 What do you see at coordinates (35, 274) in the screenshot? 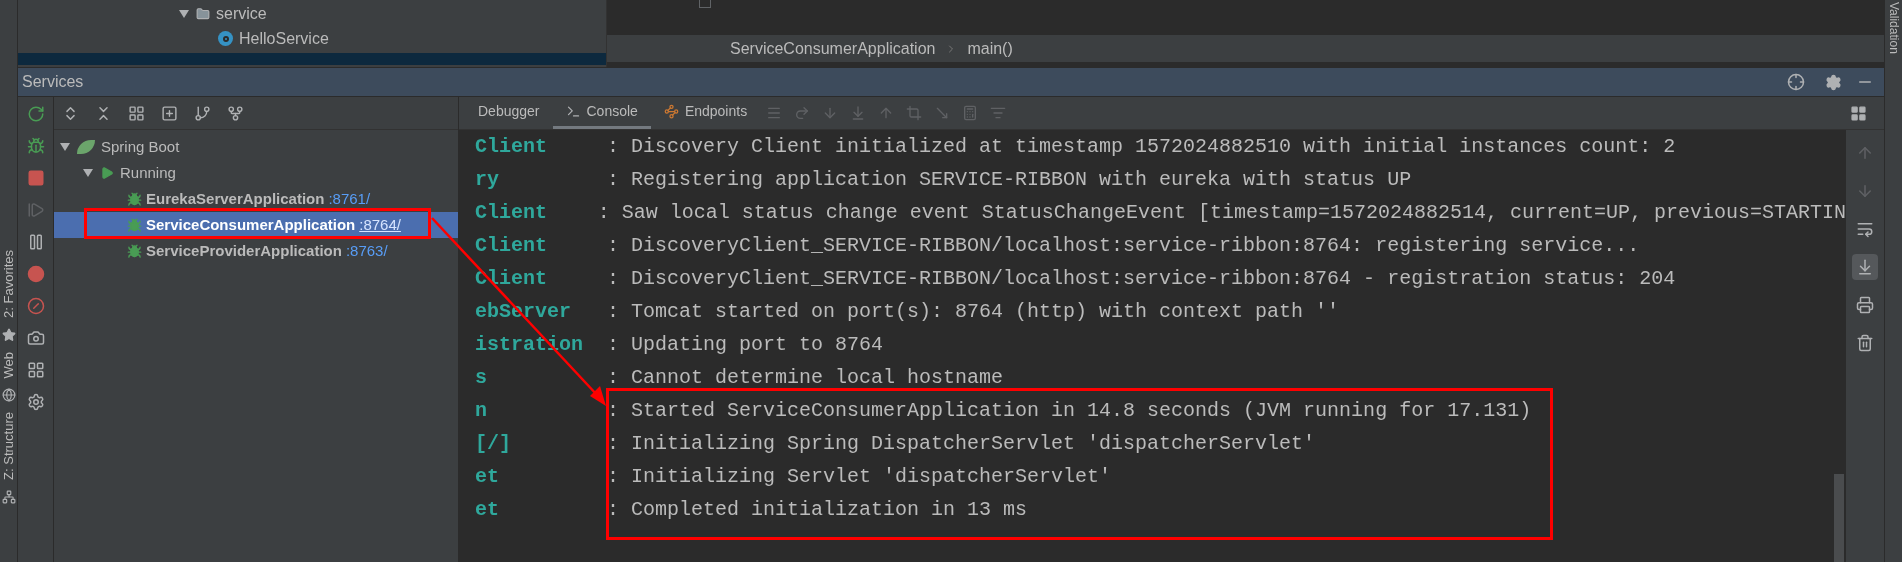
I see `breakpoints-icon` at bounding box center [35, 274].